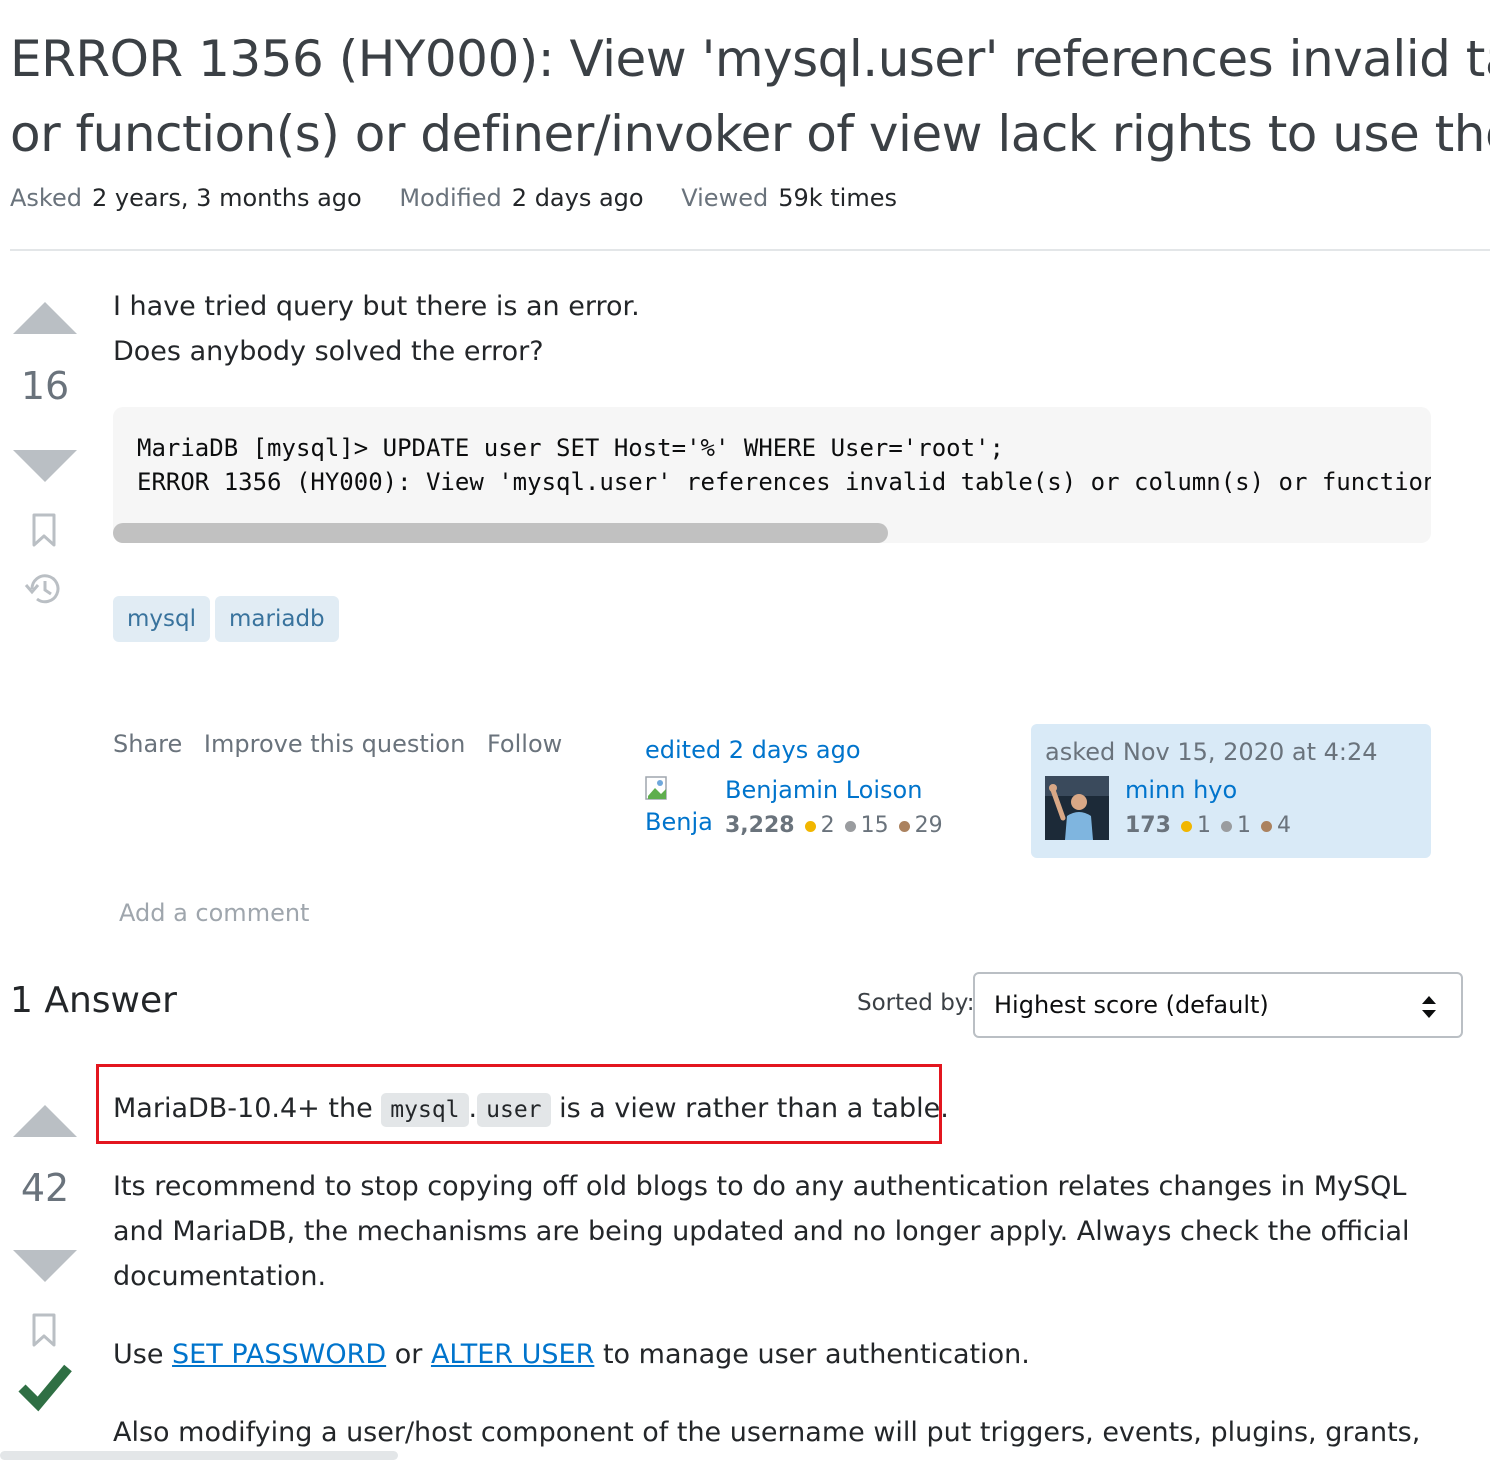  What do you see at coordinates (220, 1276) in the screenshot?
I see `answer-para2-line3: documentation.` at bounding box center [220, 1276].